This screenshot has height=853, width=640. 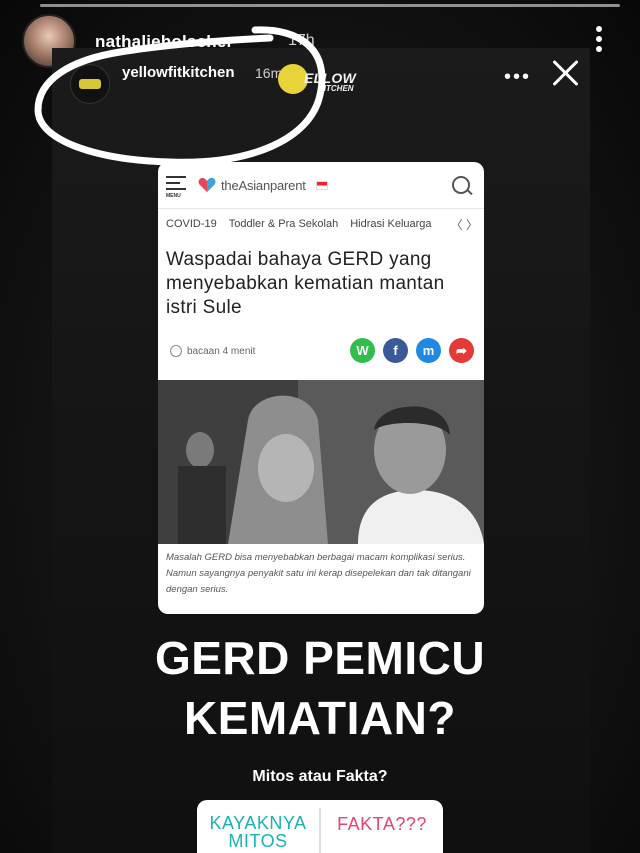 I want to click on read-time-label: bacaan 4 menit, so click(x=221, y=351).